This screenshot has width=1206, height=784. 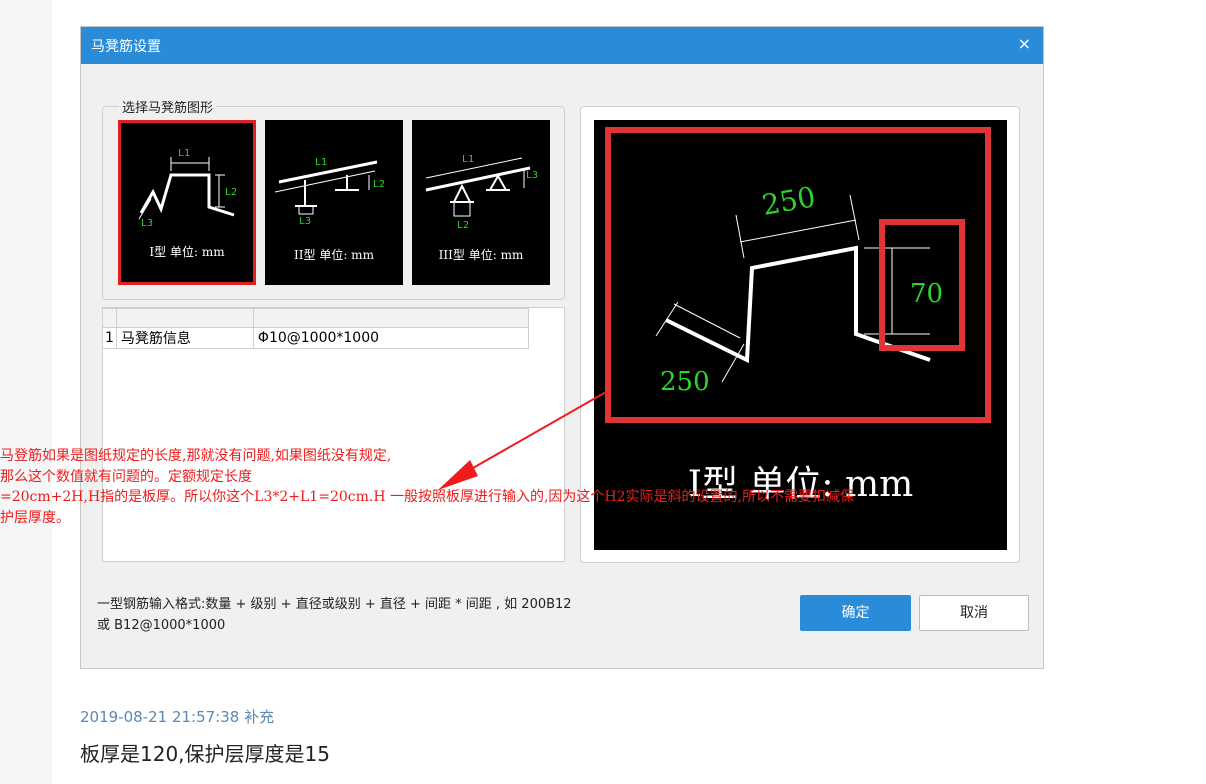 What do you see at coordinates (177, 717) in the screenshot?
I see `post-timestamp: 2019-08-21 21:57:38 补充` at bounding box center [177, 717].